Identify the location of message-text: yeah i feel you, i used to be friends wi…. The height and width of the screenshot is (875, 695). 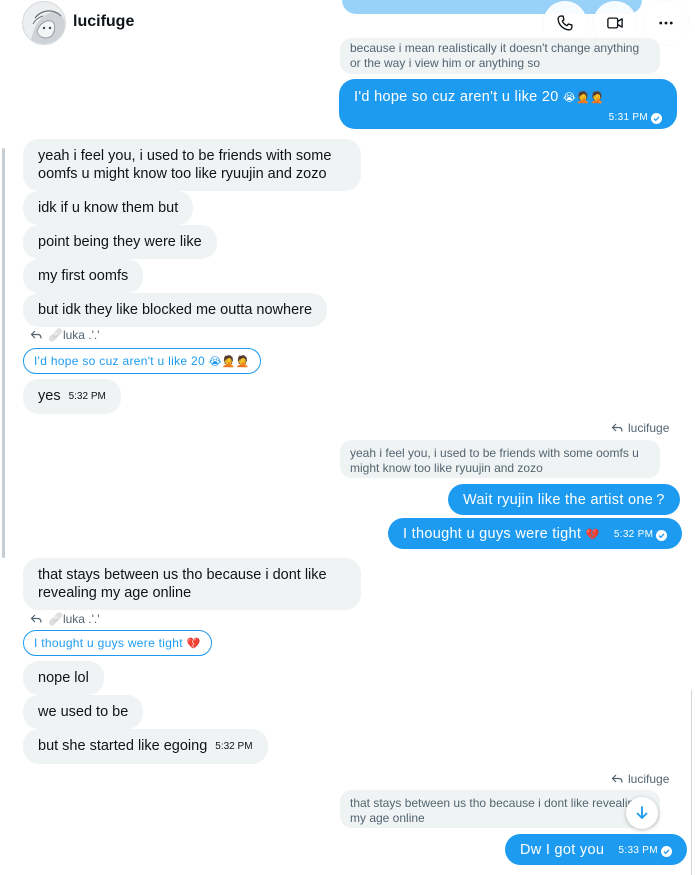
(185, 165).